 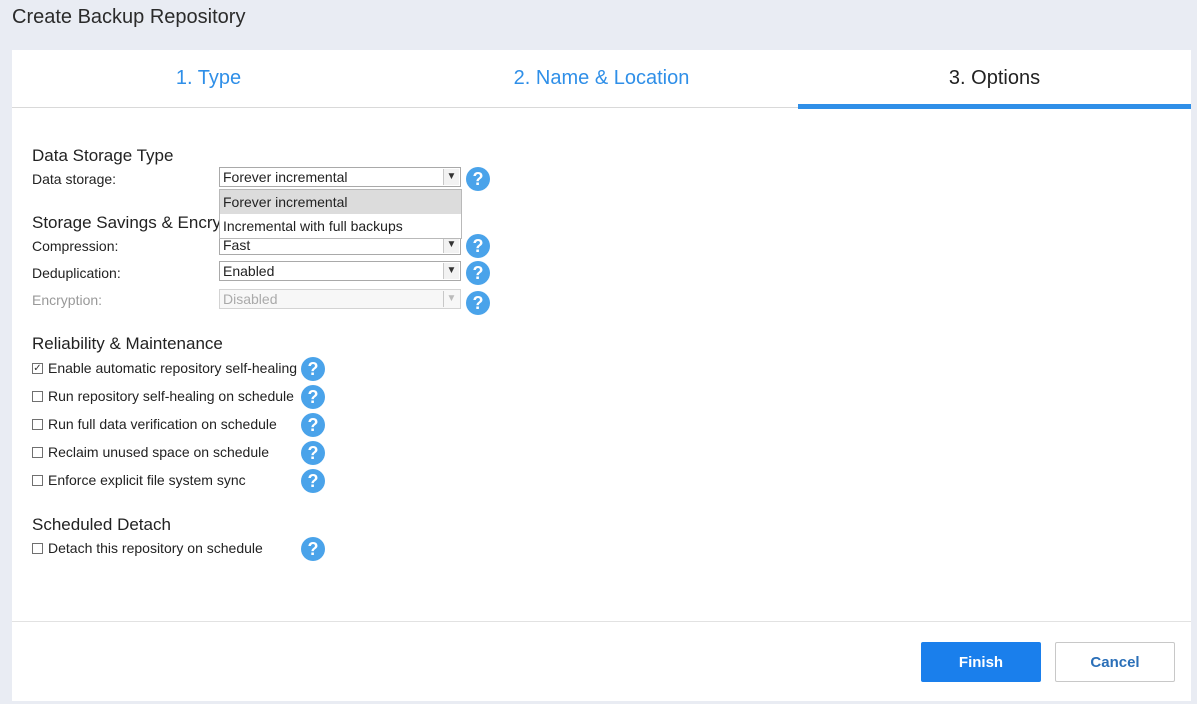 I want to click on reliability-section-title: Reliability & Maintenance, so click(x=127, y=343).